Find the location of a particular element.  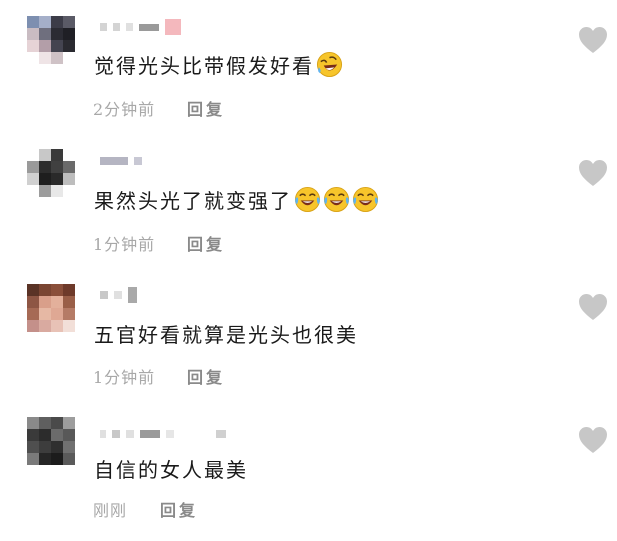

comment-text: 果然头光了就变强了 is located at coordinates (236, 199).